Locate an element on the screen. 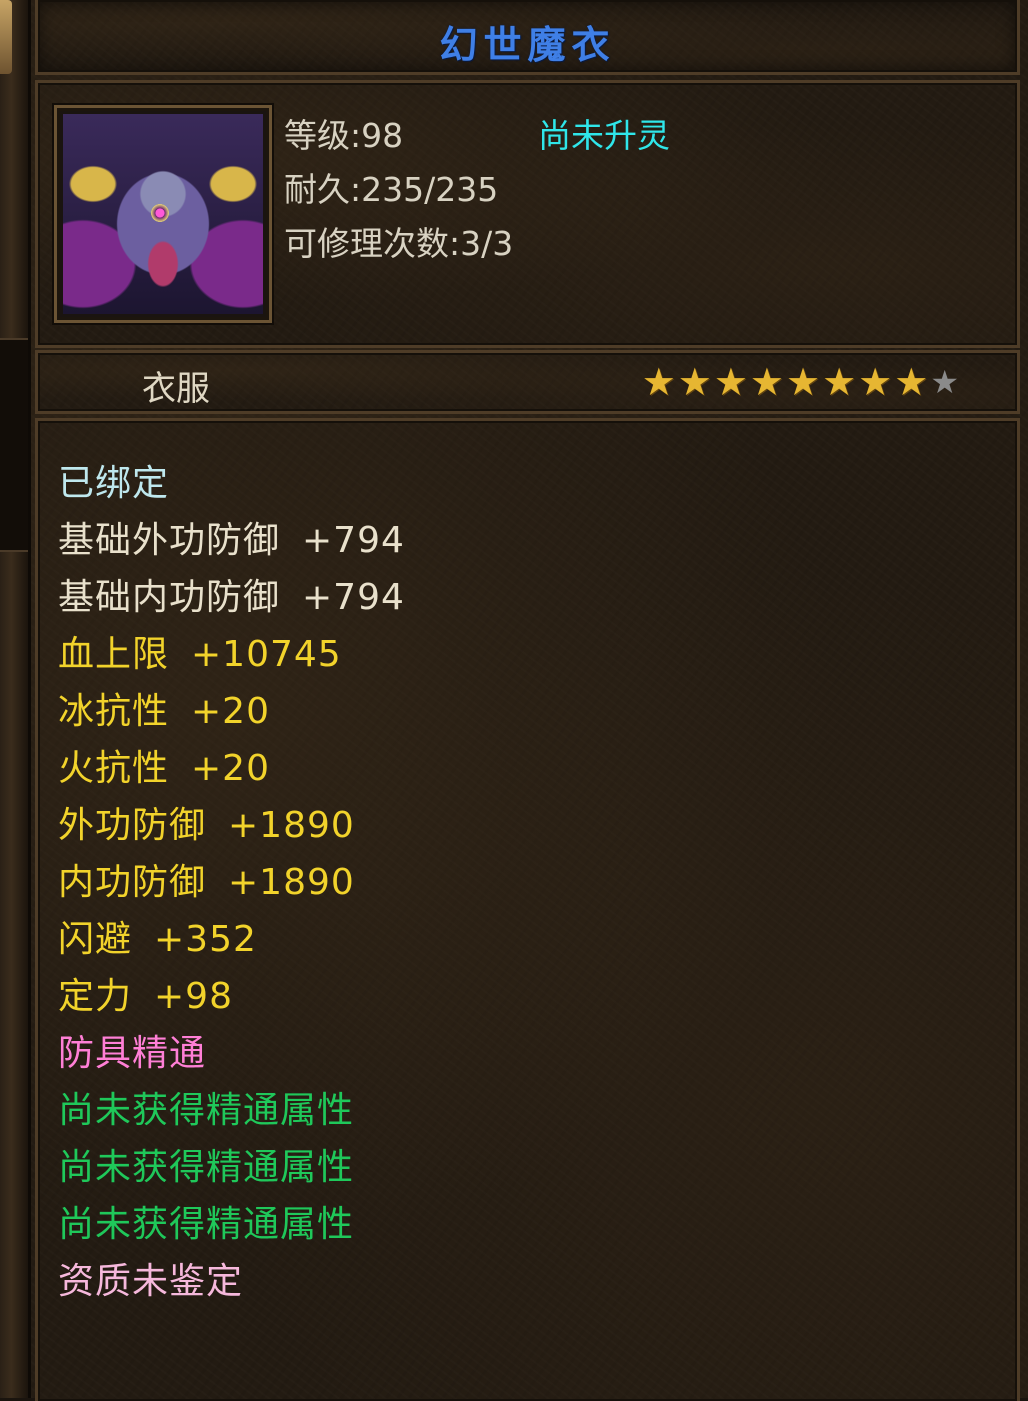 The width and height of the screenshot is (1028, 1401). stat-label: 冰抗性 is located at coordinates (114, 711).